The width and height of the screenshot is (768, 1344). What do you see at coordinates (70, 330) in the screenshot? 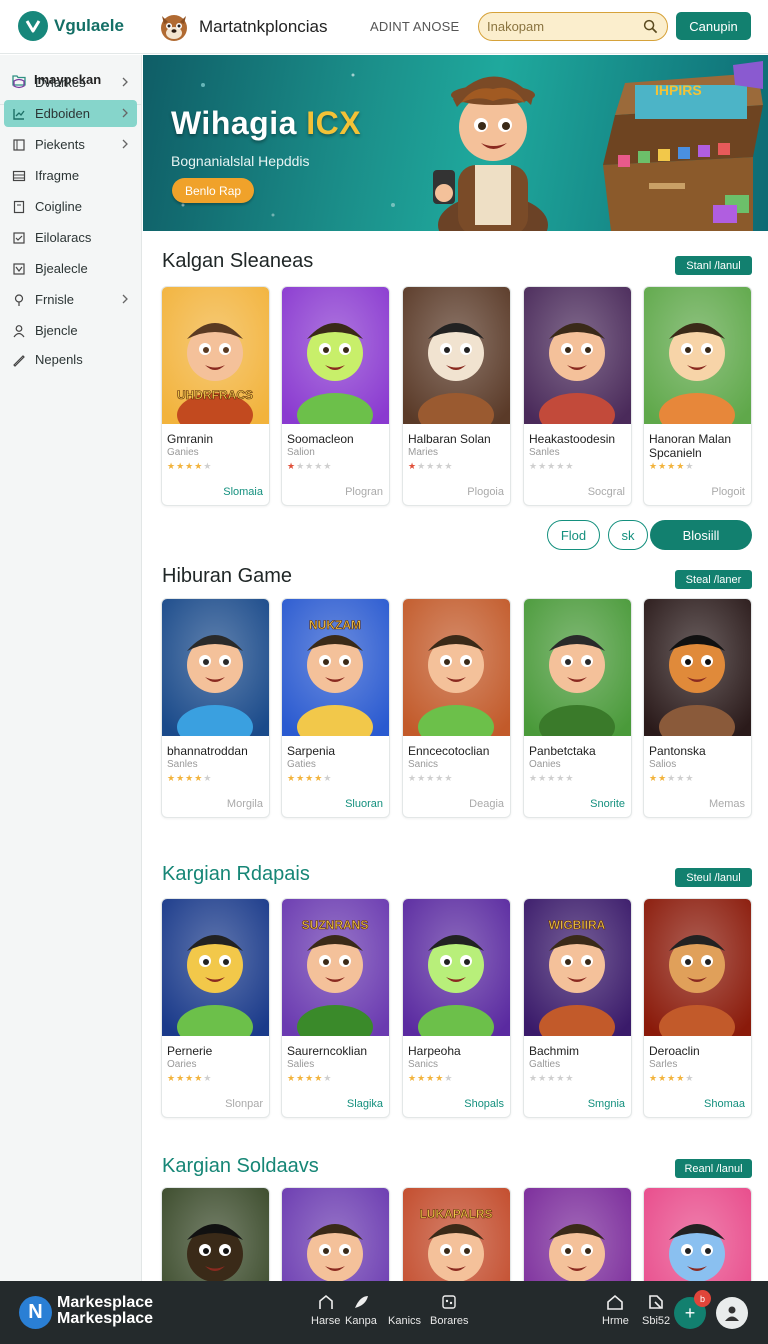
I see `sidebar-item-bjencle: Bjencle` at bounding box center [70, 330].